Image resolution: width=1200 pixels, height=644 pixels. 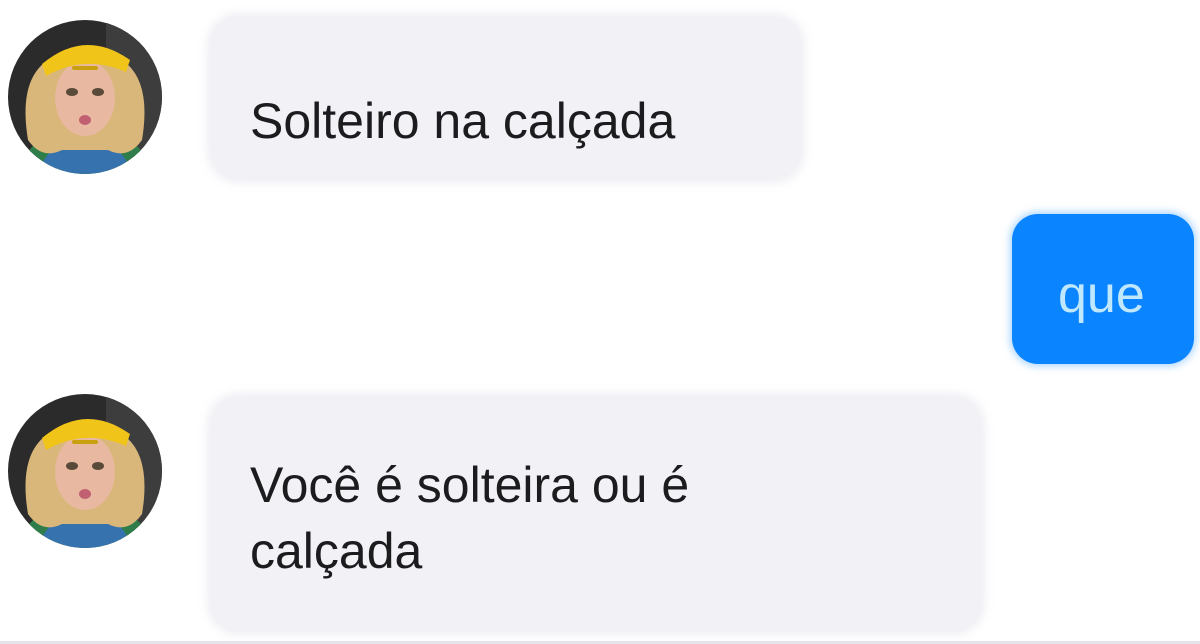 What do you see at coordinates (1101, 295) in the screenshot?
I see `message-text: que` at bounding box center [1101, 295].